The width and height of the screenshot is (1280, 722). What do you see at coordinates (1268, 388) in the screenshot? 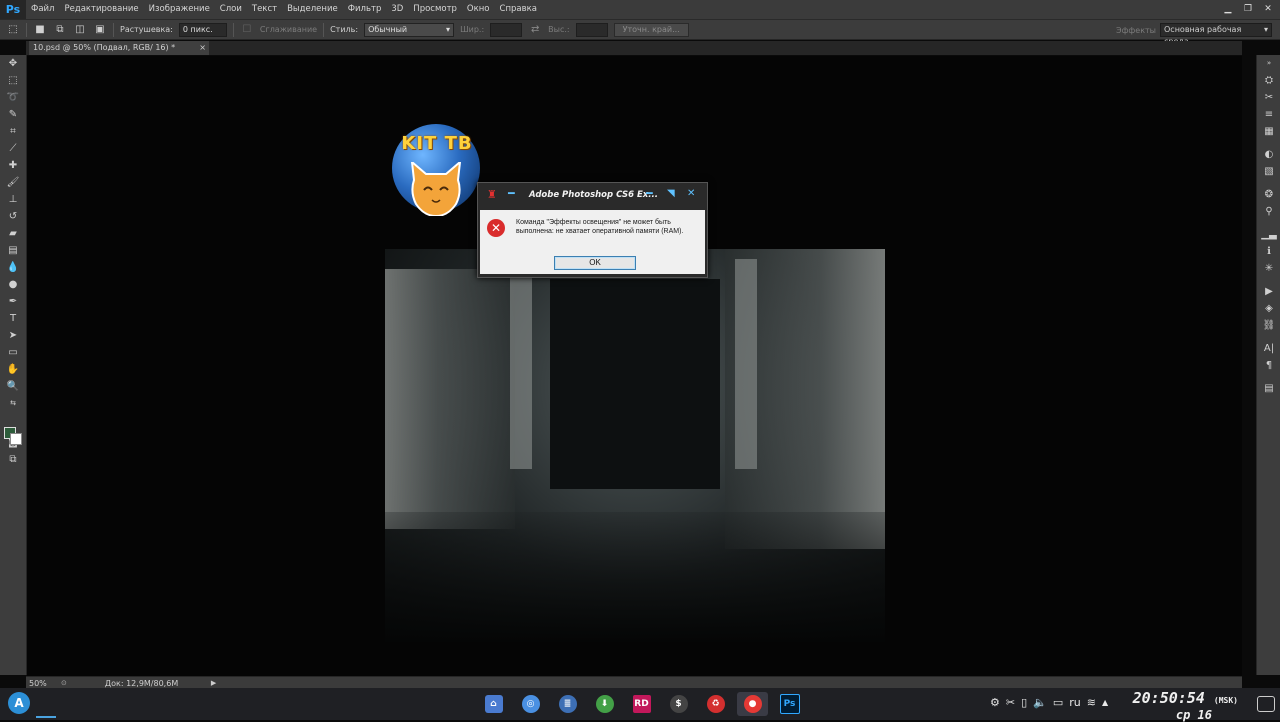
I see `properties-icon: ▤` at bounding box center [1268, 388].